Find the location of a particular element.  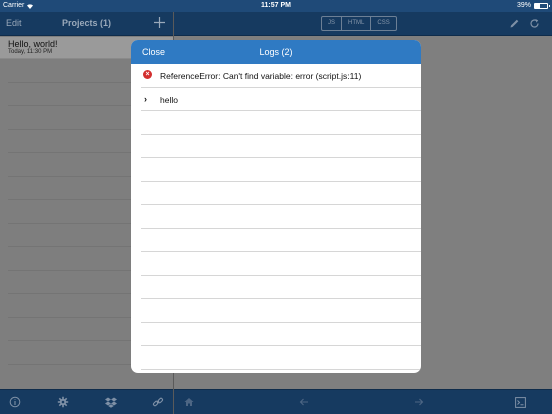

refresh-icon is located at coordinates (534, 23).